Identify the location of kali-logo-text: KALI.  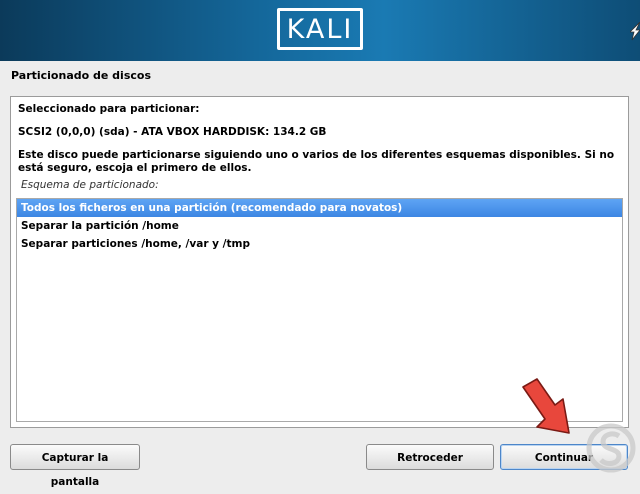
(320, 29).